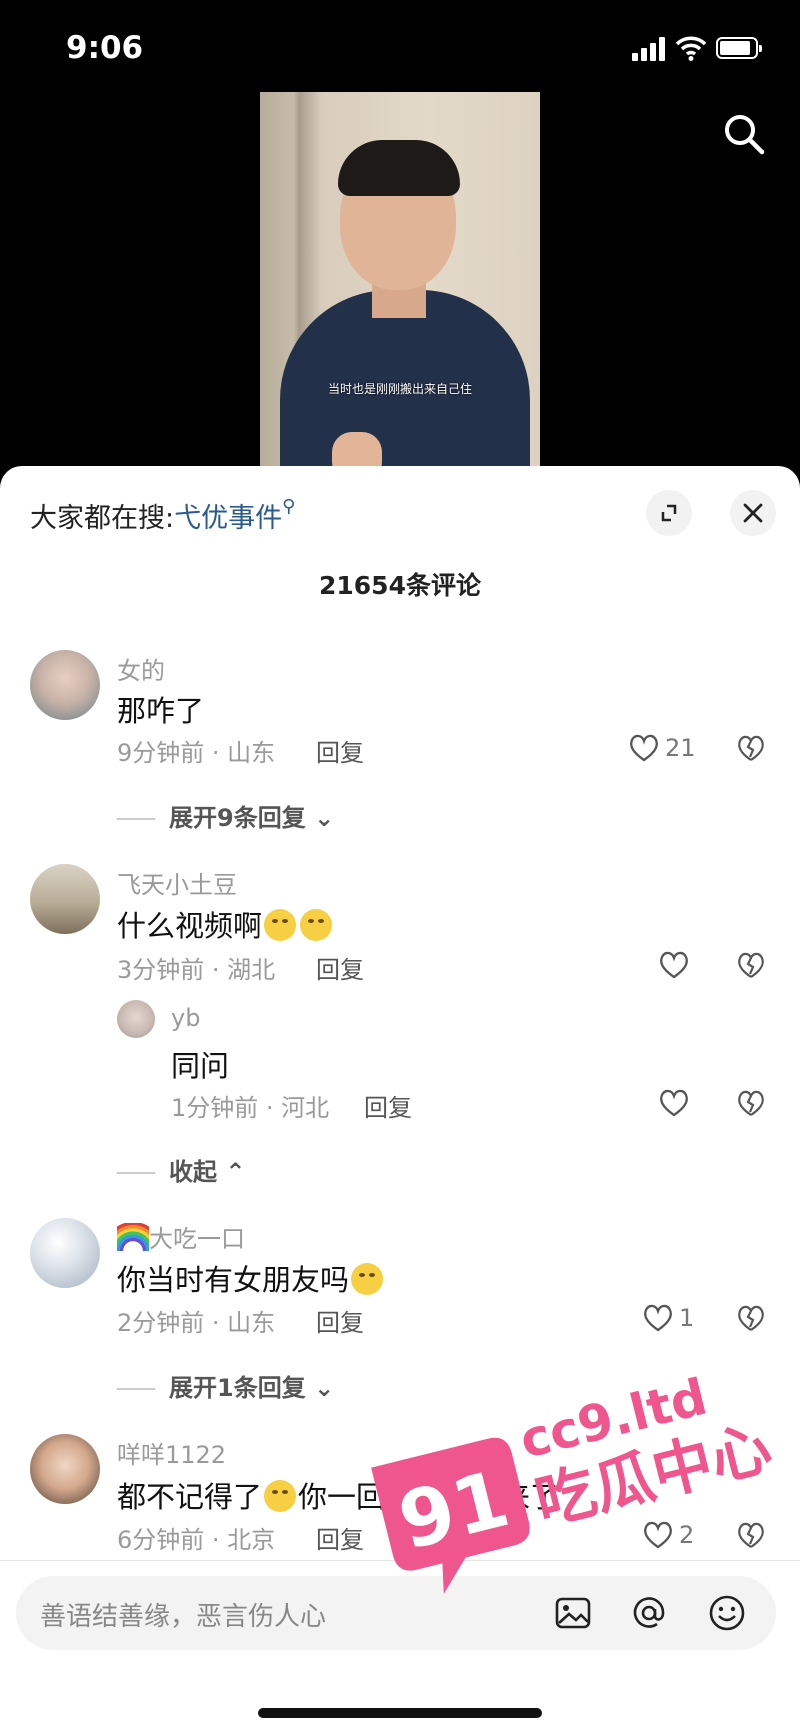 The height and width of the screenshot is (1732, 800). I want to click on signal-icon, so click(649, 49).